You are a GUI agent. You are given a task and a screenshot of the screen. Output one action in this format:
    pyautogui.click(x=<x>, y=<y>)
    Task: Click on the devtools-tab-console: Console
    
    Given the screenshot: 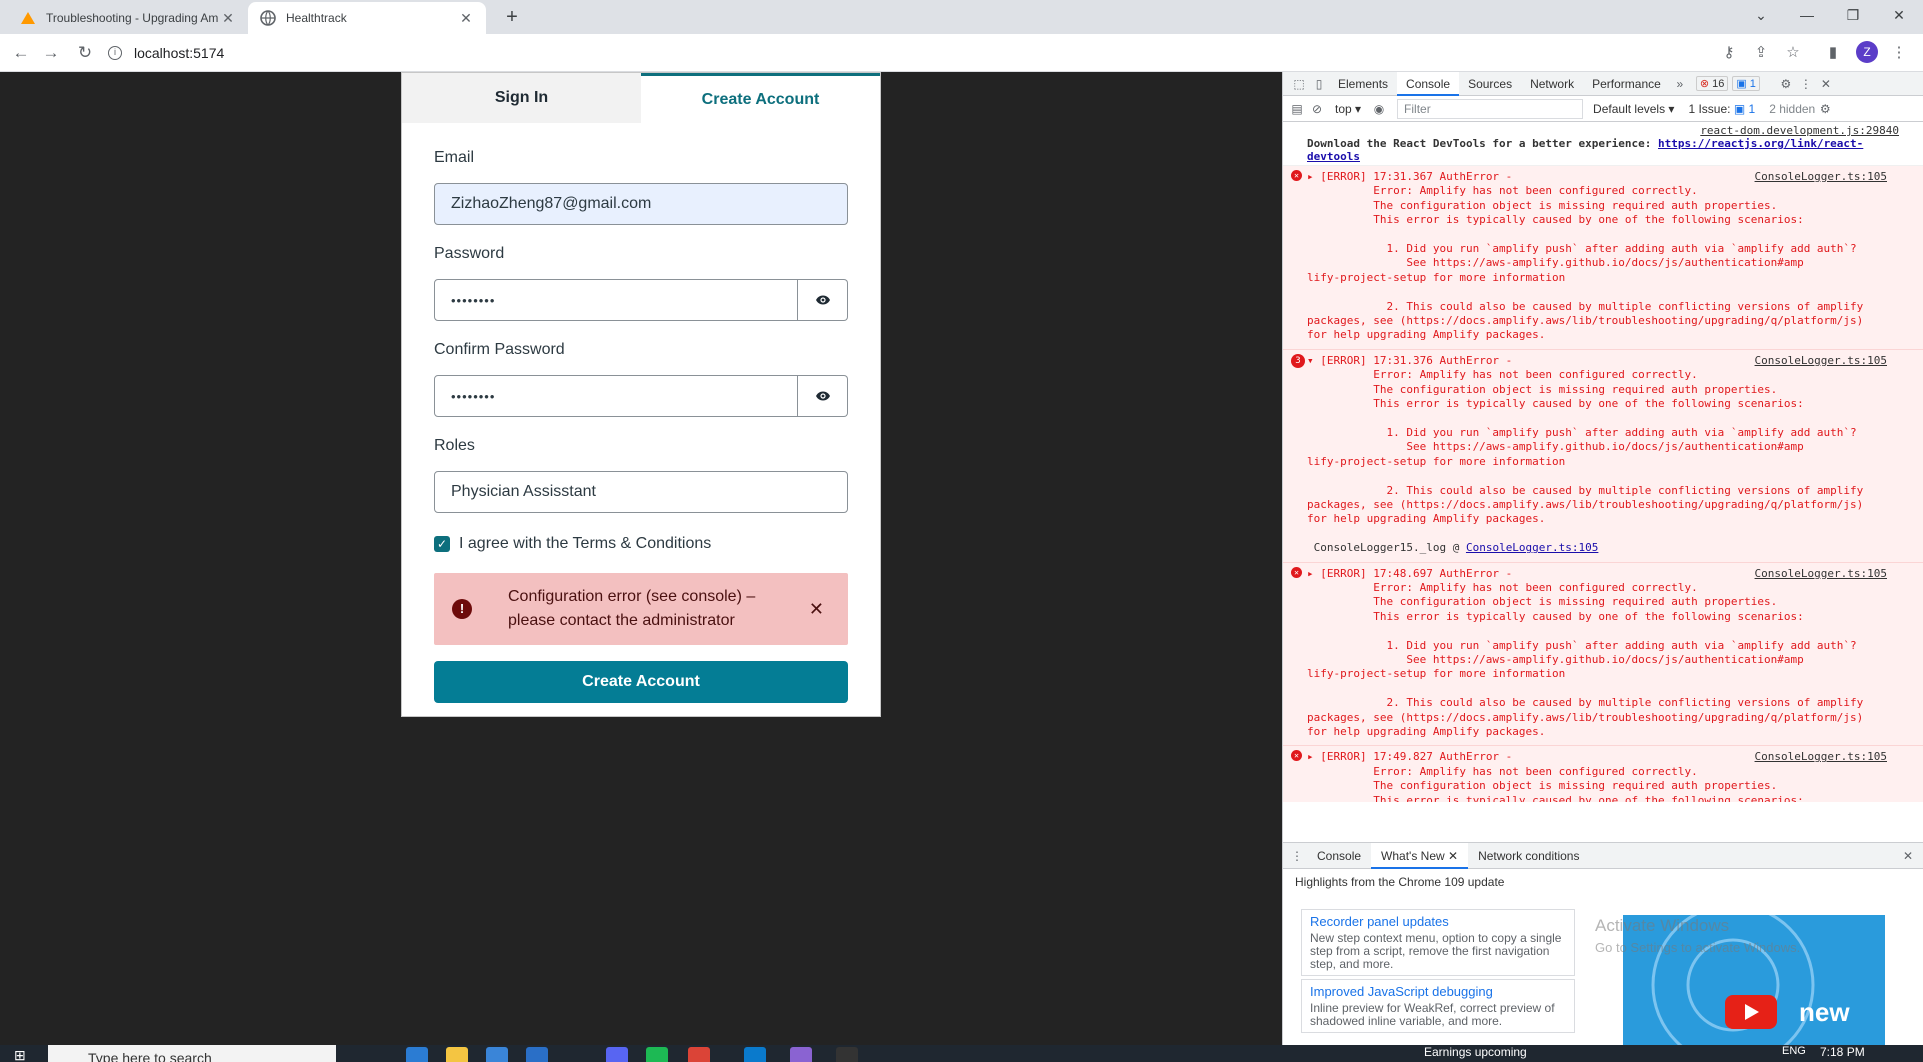 What is the action you would take?
    pyautogui.click(x=1428, y=83)
    